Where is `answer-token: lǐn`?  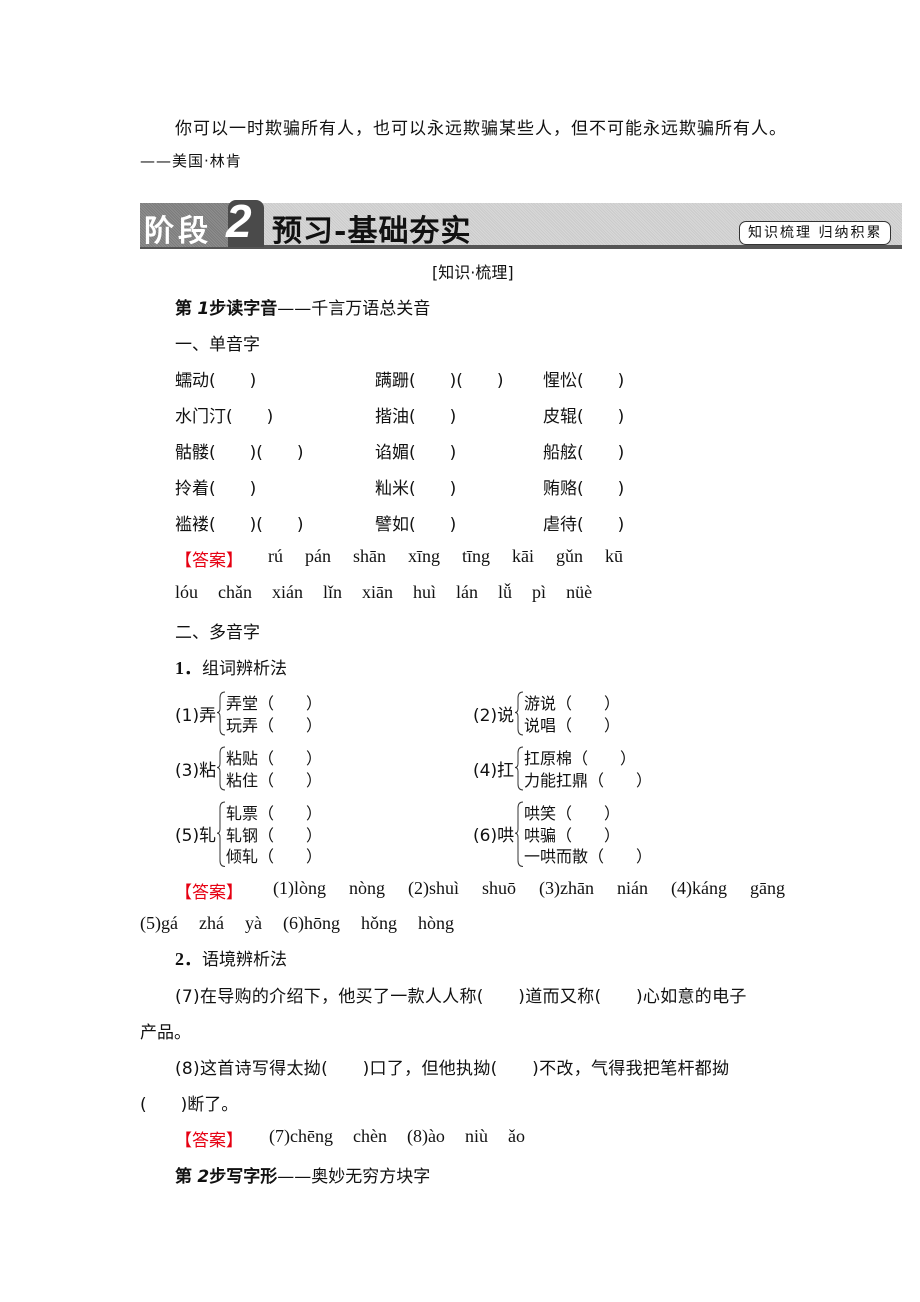 answer-token: lǐn is located at coordinates (333, 592).